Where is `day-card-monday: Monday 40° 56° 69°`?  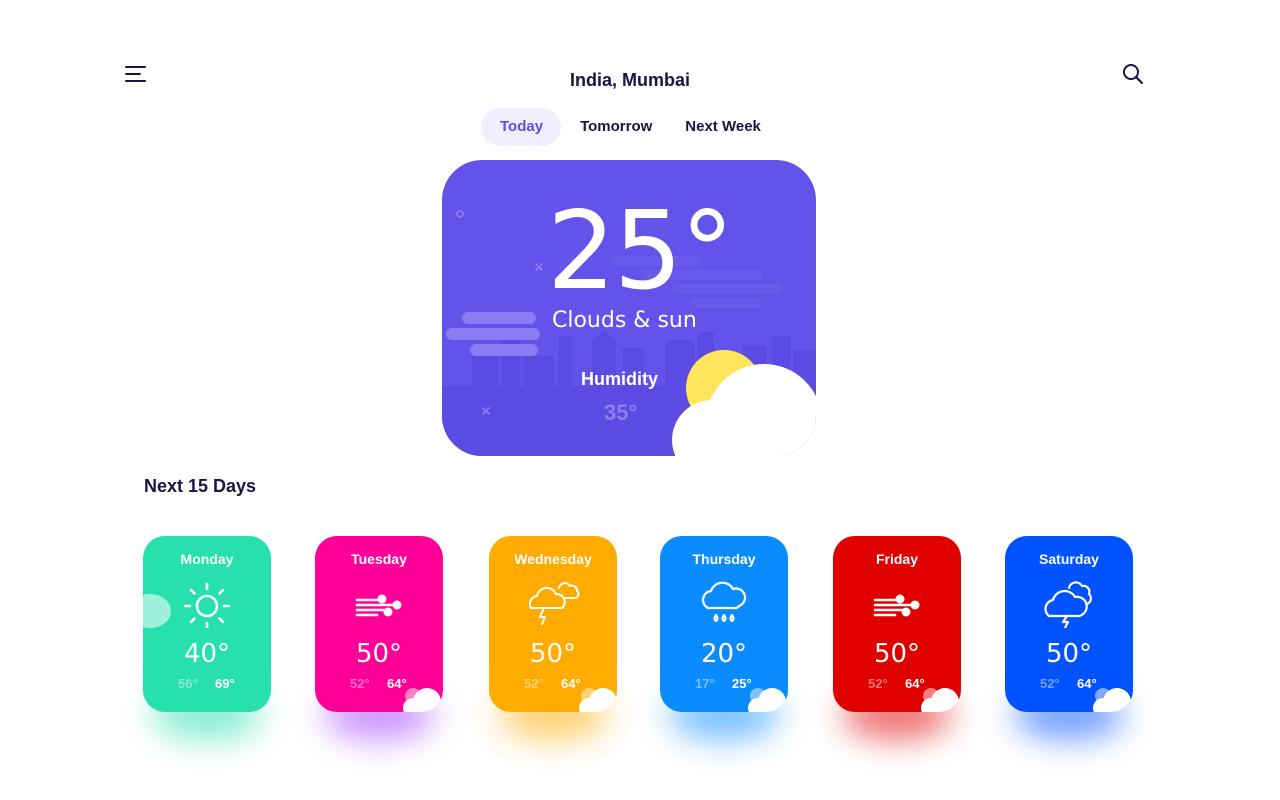
day-card-monday: Monday 40° 56° 69° is located at coordinates (207, 624).